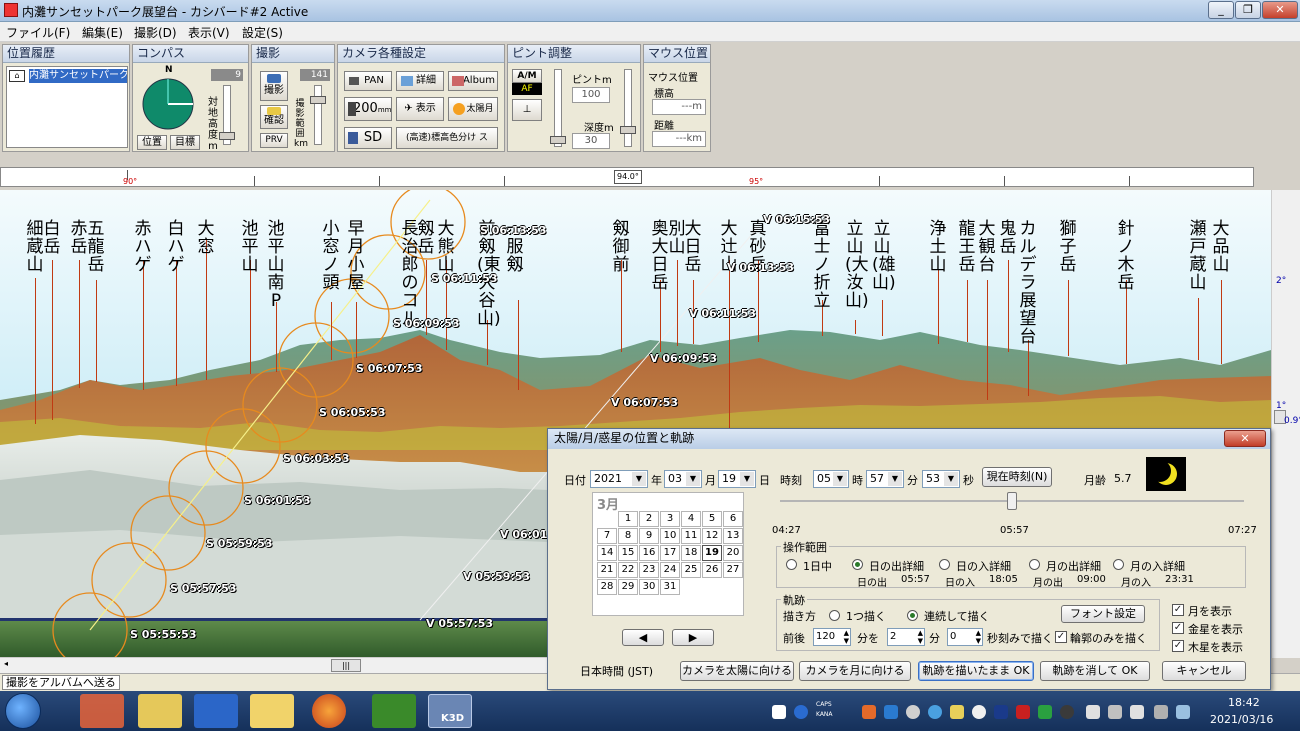 This screenshot has width=1300, height=731. I want to click on calendar-day: 21, so click(607, 570).